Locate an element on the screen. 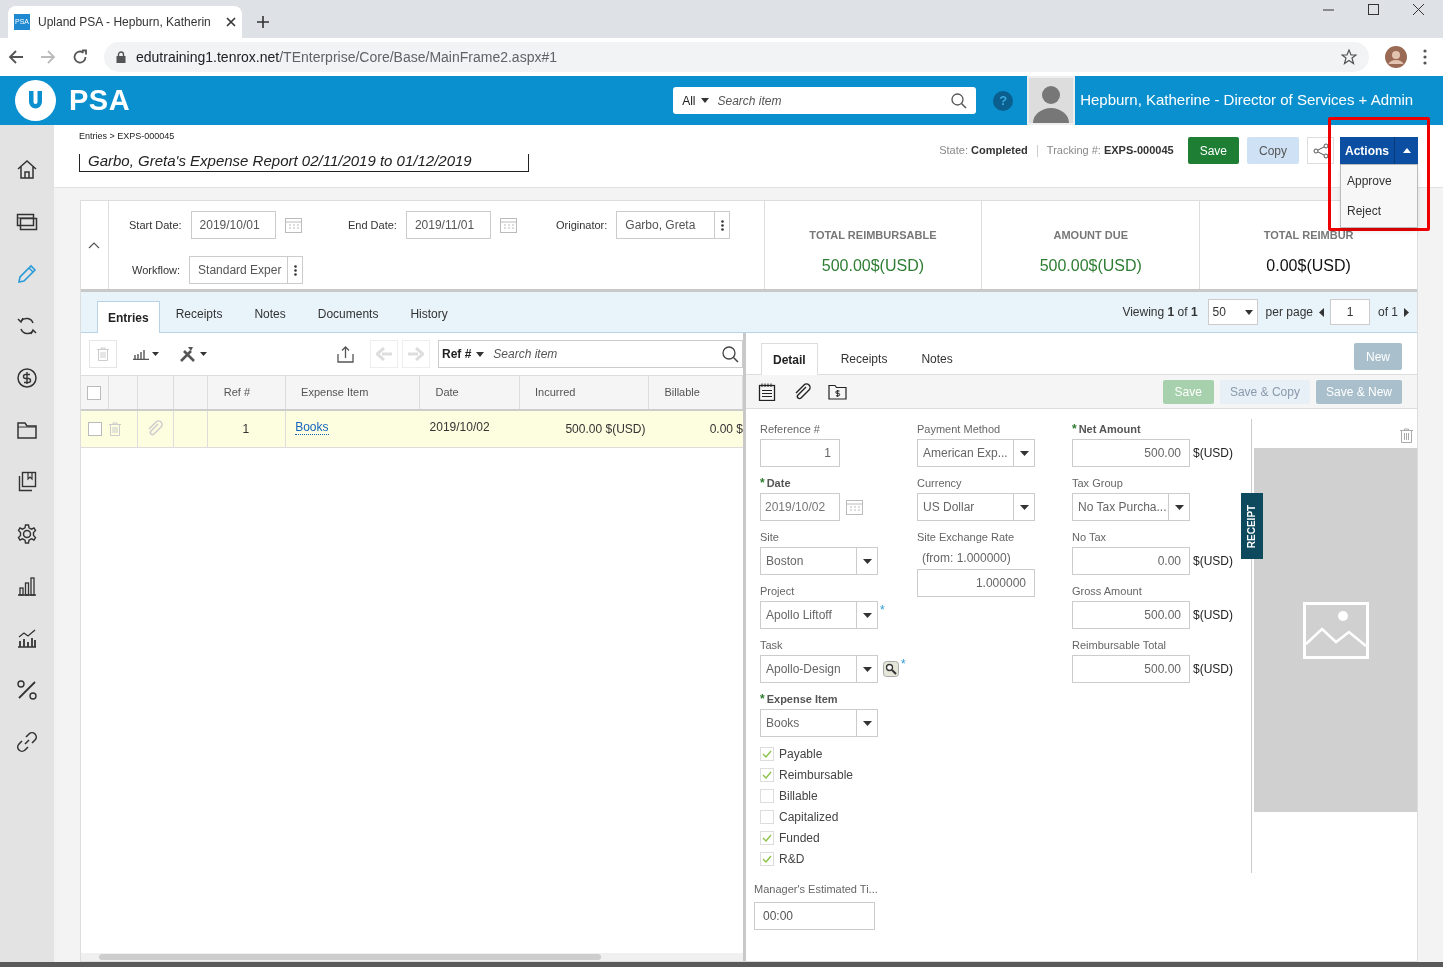  column-header: Date is located at coordinates (447, 392).